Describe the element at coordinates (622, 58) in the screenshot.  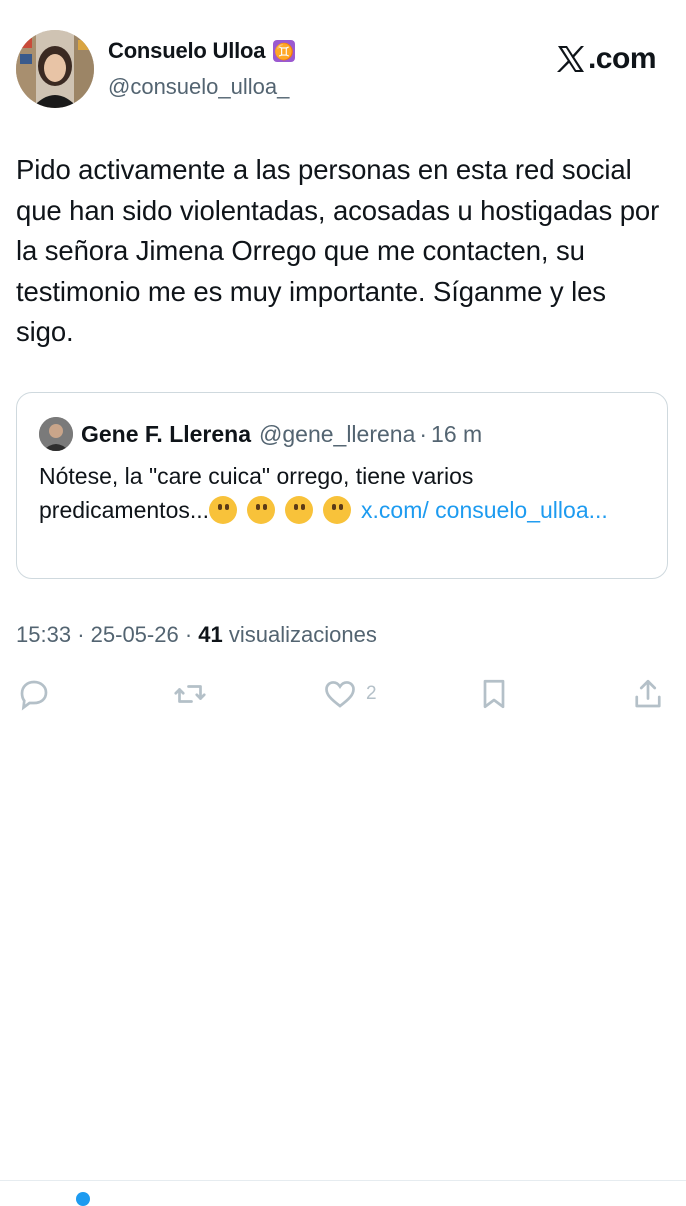
I see `brand-text: .com` at that location.